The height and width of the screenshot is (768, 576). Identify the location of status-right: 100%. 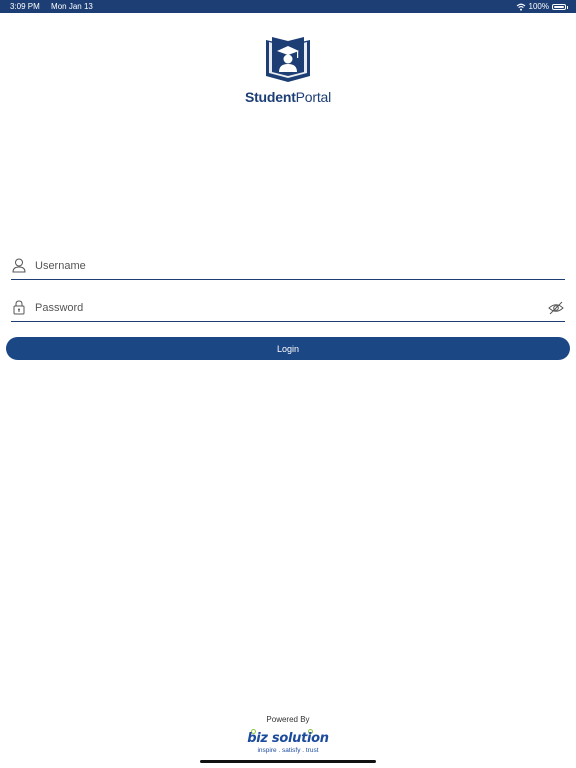
(542, 6).